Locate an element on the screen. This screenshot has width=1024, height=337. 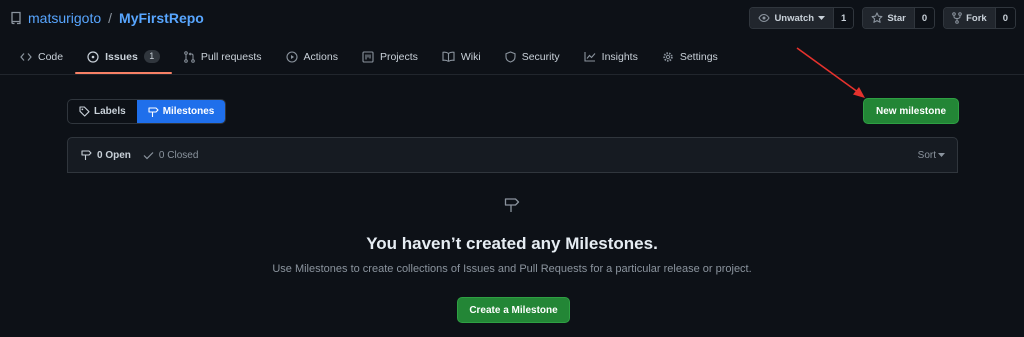
tab-pull-requests: Pull requests is located at coordinates (223, 56).